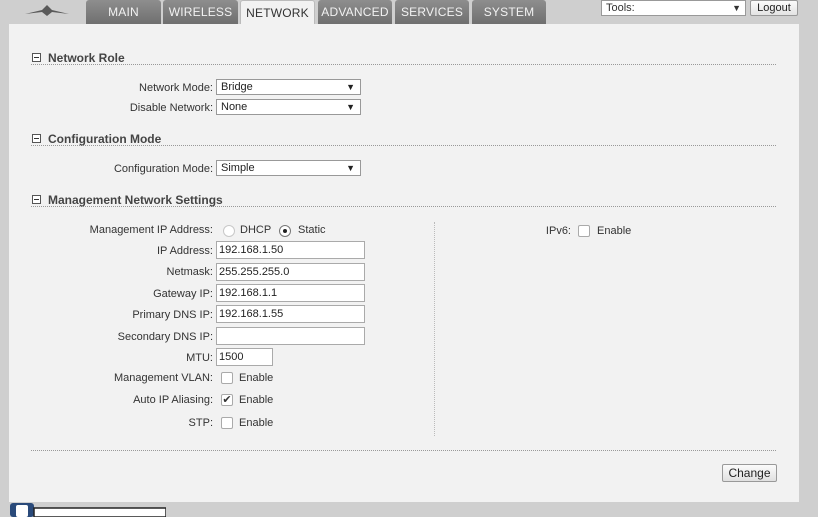  I want to click on section-management-network: Management Network Settings, so click(403, 199).